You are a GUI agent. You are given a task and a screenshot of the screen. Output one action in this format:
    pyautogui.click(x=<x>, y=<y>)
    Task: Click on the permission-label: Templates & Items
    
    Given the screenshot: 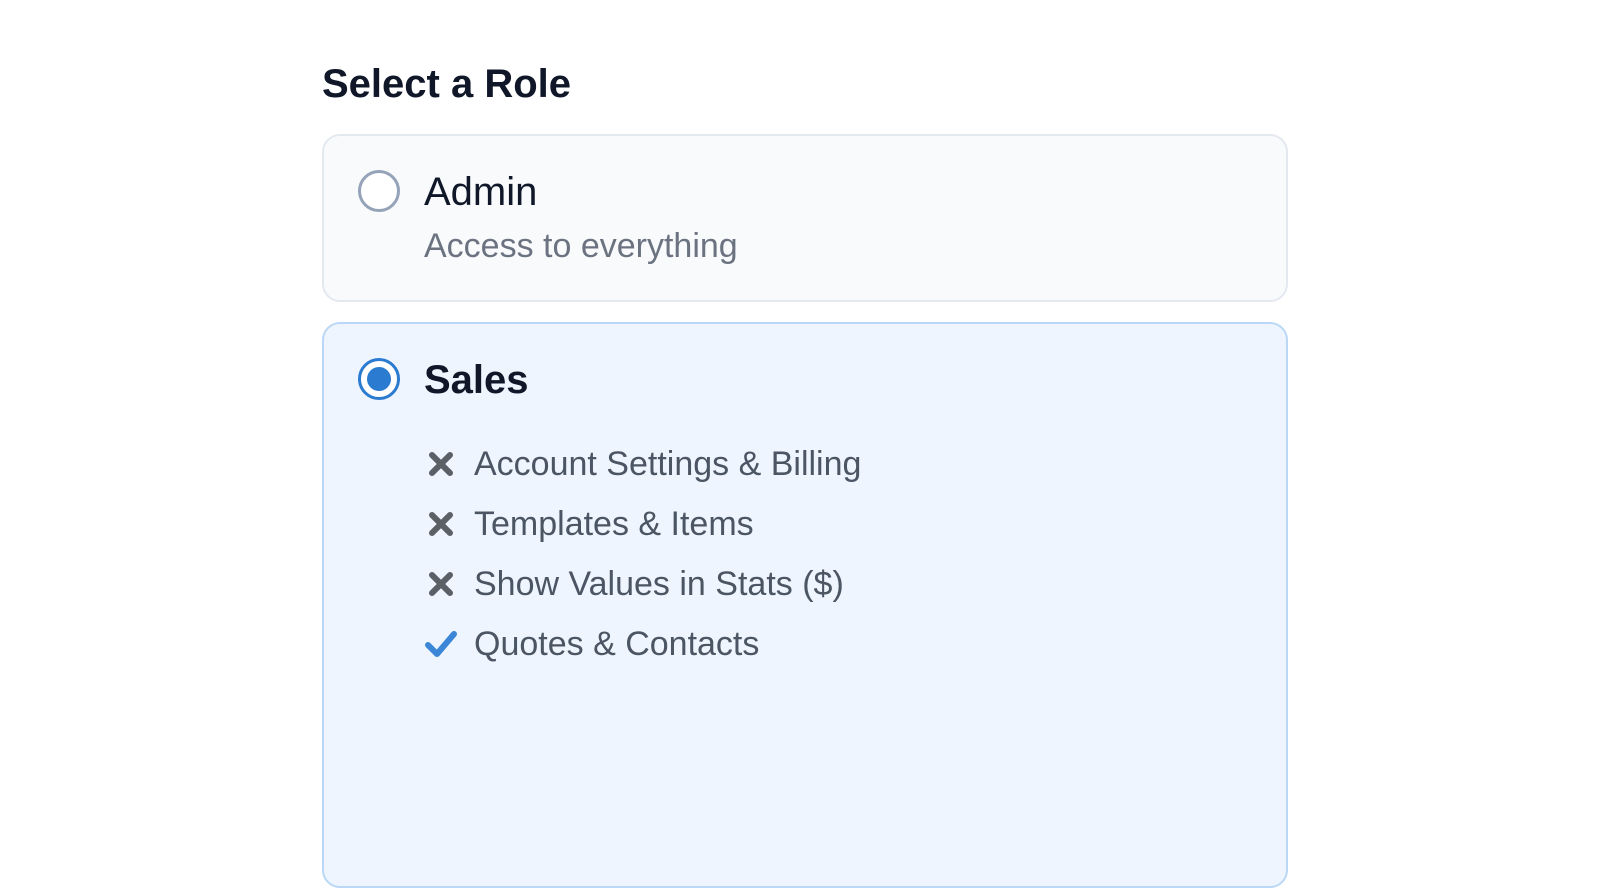 What is the action you would take?
    pyautogui.click(x=614, y=524)
    